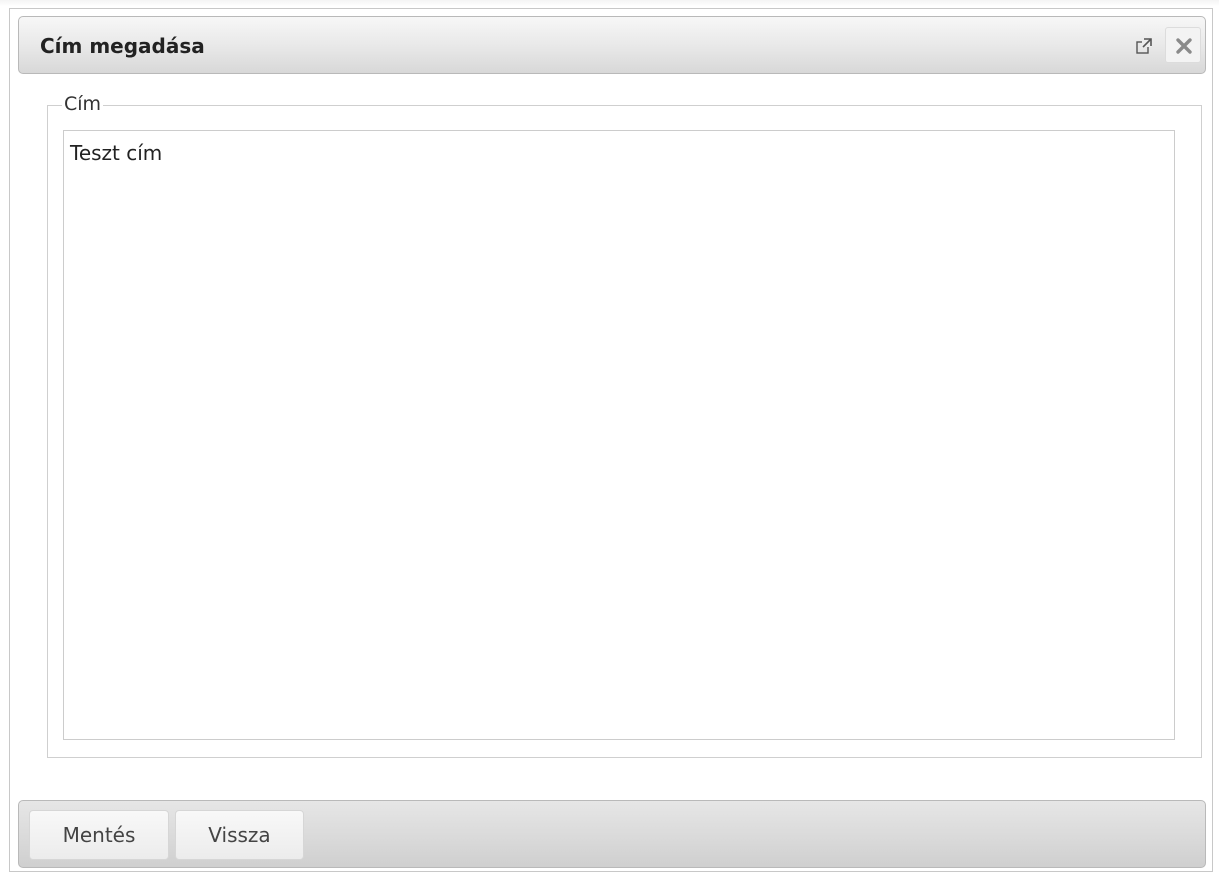  I want to click on popout-icon, so click(1144, 46).